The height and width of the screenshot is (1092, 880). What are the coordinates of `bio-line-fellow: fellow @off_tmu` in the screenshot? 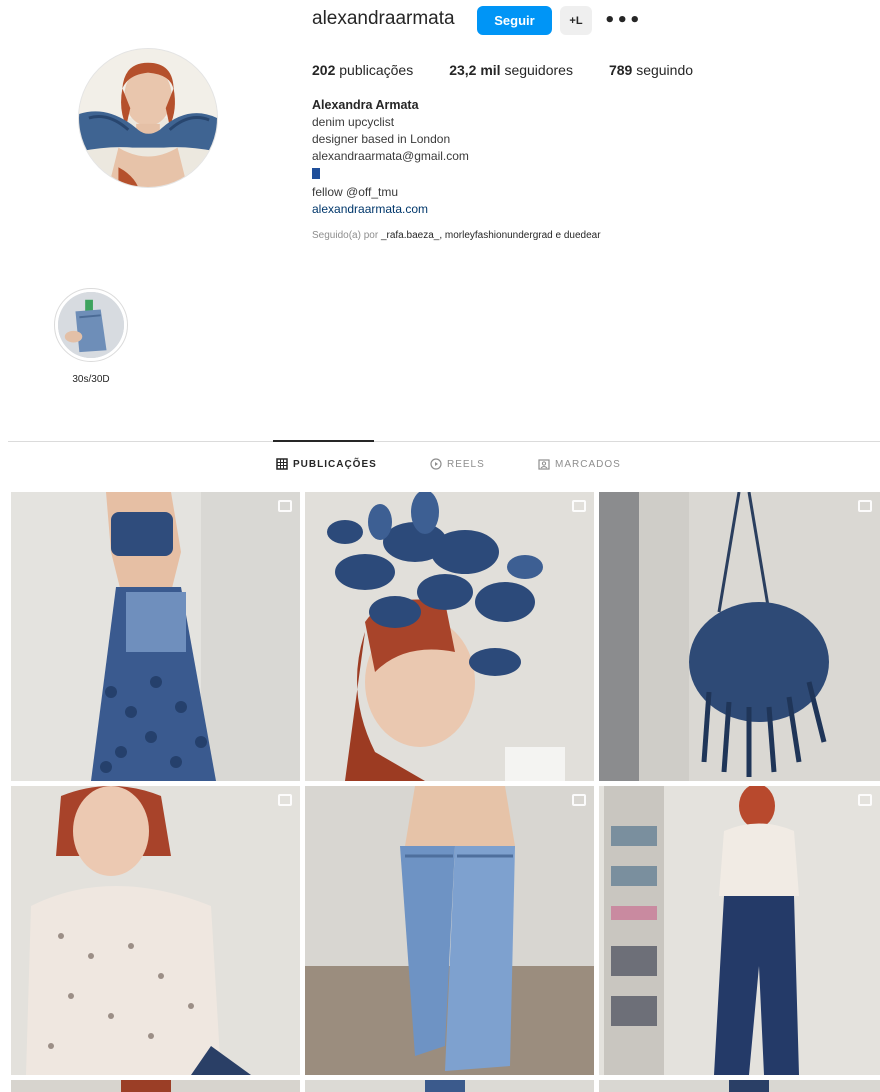 It's located at (355, 192).